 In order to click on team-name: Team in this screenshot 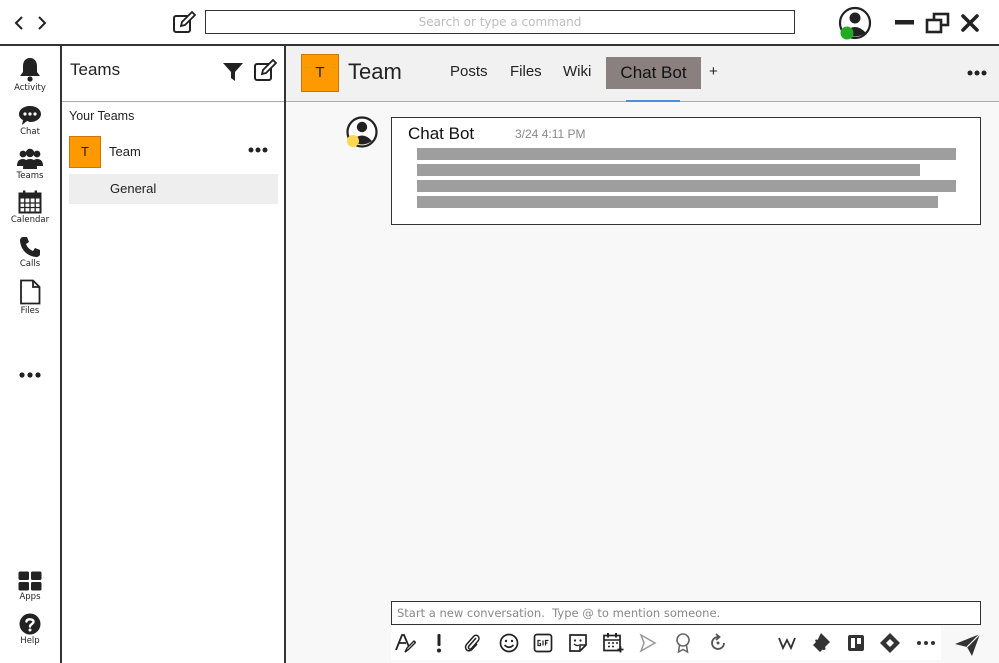, I will do `click(125, 151)`.